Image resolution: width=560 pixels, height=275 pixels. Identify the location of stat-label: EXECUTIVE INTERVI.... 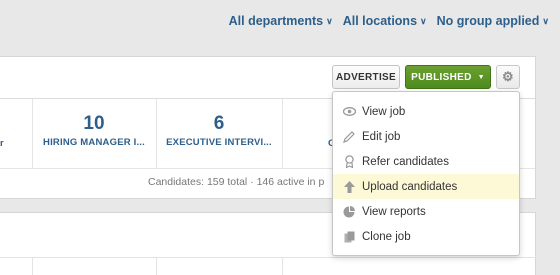
(219, 142).